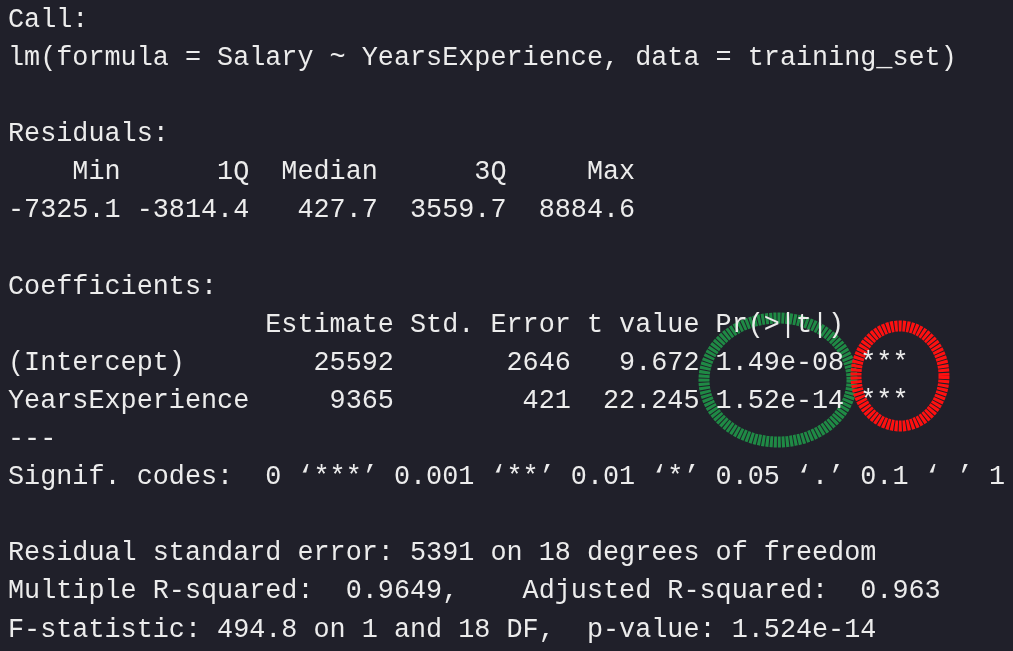 The height and width of the screenshot is (651, 1013). What do you see at coordinates (506, 478) in the screenshot?
I see `console-line: Signif. codes: 0 ‘***’ 0.001 ‘**’ 0.01 ‘*’ 0.05 ‘.’ 0.1 ‘ ’ 1` at bounding box center [506, 478].